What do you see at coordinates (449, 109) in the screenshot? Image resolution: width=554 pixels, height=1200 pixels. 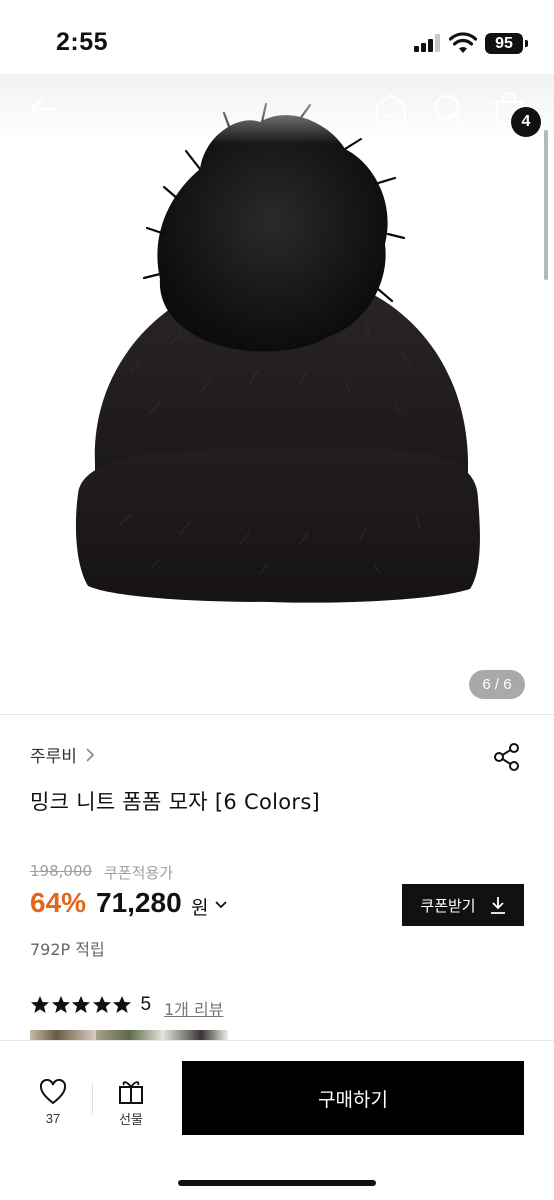 I see `search-icon` at bounding box center [449, 109].